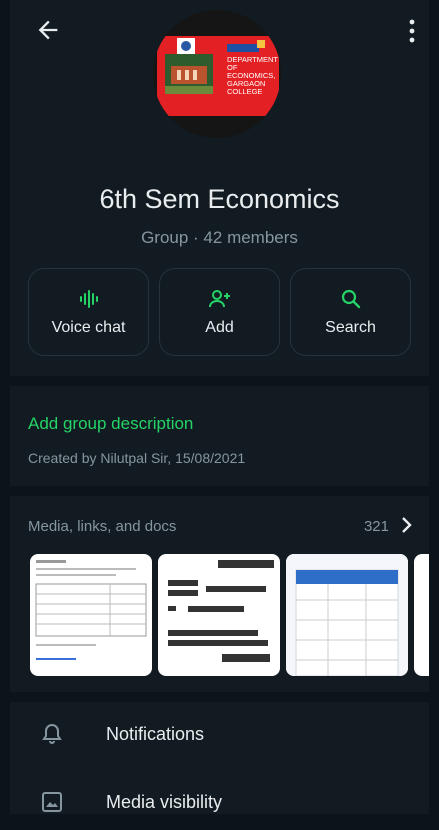  What do you see at coordinates (350, 312) in the screenshot?
I see `search-button: Search` at bounding box center [350, 312].